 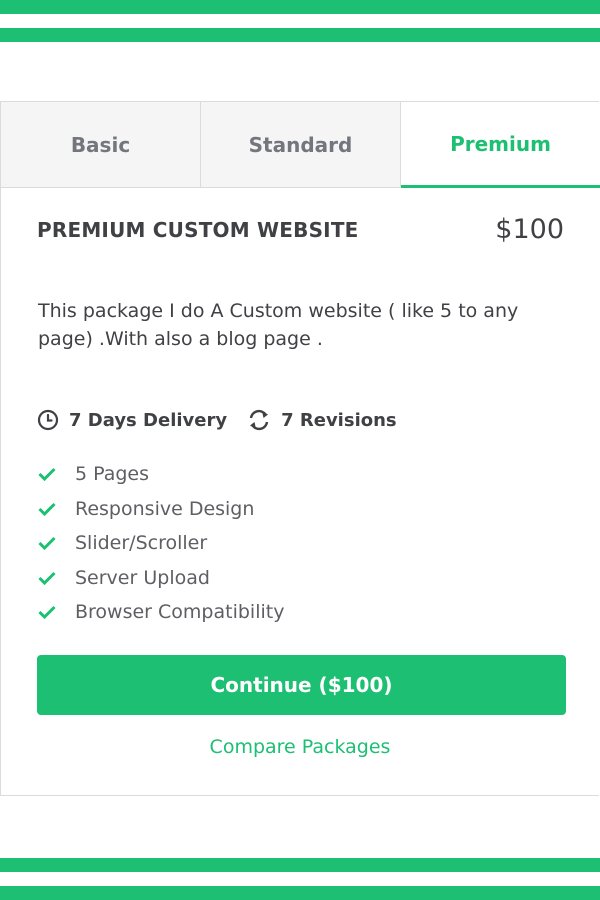 What do you see at coordinates (198, 229) in the screenshot?
I see `package-title: PREMIUM CUSTOM WEBSITE` at bounding box center [198, 229].